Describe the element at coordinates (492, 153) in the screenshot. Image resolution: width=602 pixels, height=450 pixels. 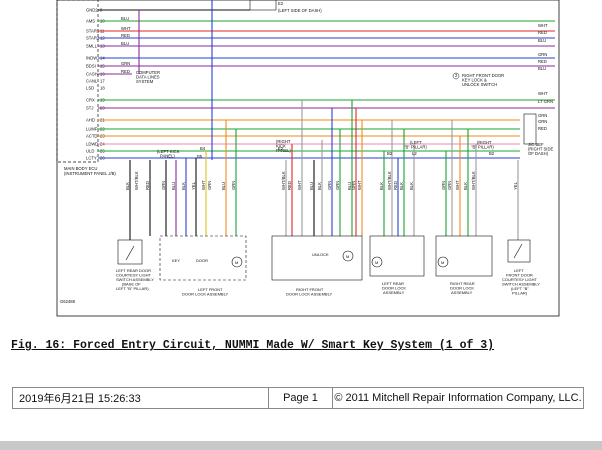
I see `conn-code-5: B2` at that location.